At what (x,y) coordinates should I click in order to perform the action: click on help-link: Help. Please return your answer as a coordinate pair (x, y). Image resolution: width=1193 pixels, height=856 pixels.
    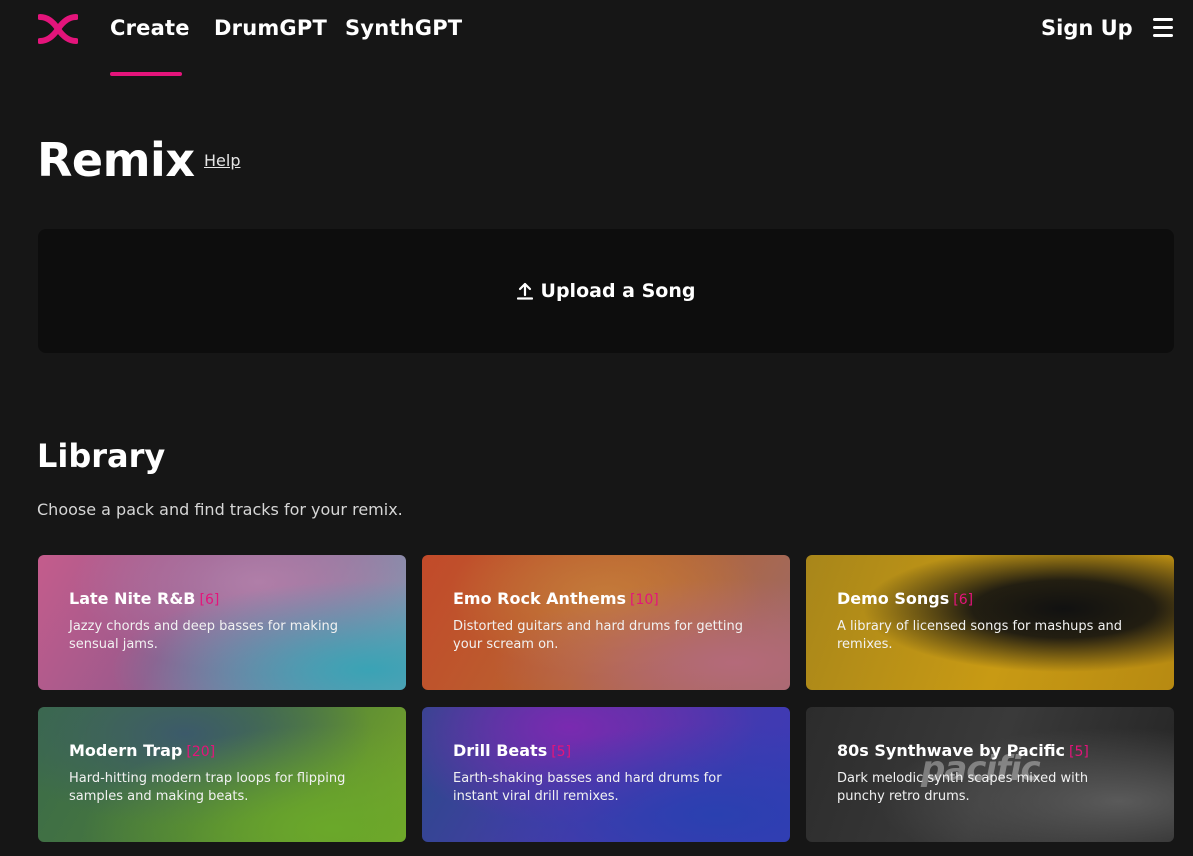
    Looking at the image, I should click on (222, 160).